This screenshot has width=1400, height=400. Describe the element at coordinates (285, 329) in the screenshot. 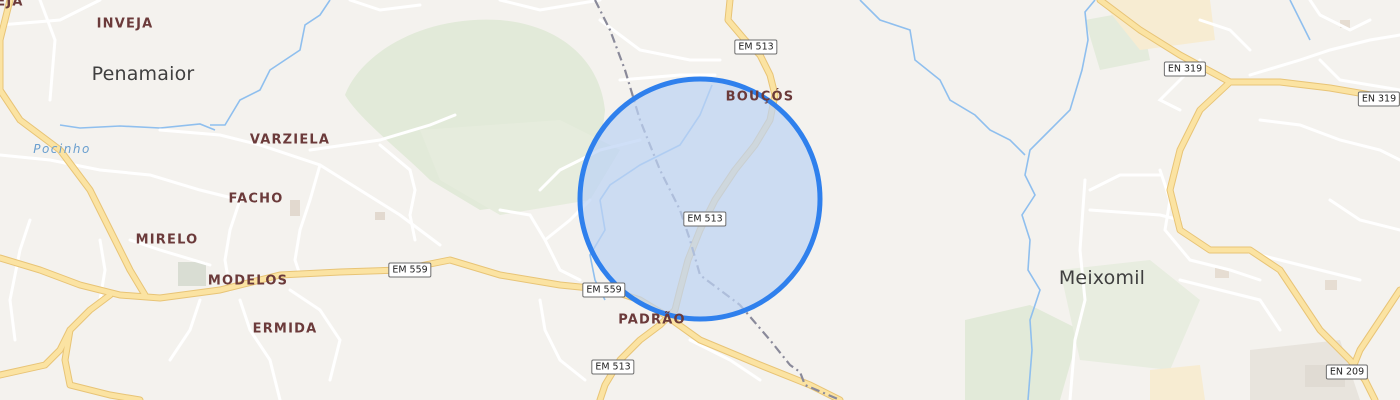

I see `place-label-ermida: ERMIDA` at that location.